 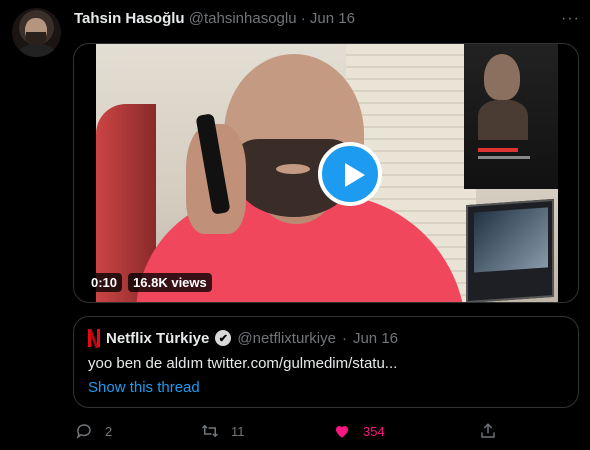 What do you see at coordinates (332, 18) in the screenshot?
I see `tweet-date: Jun 16` at bounding box center [332, 18].